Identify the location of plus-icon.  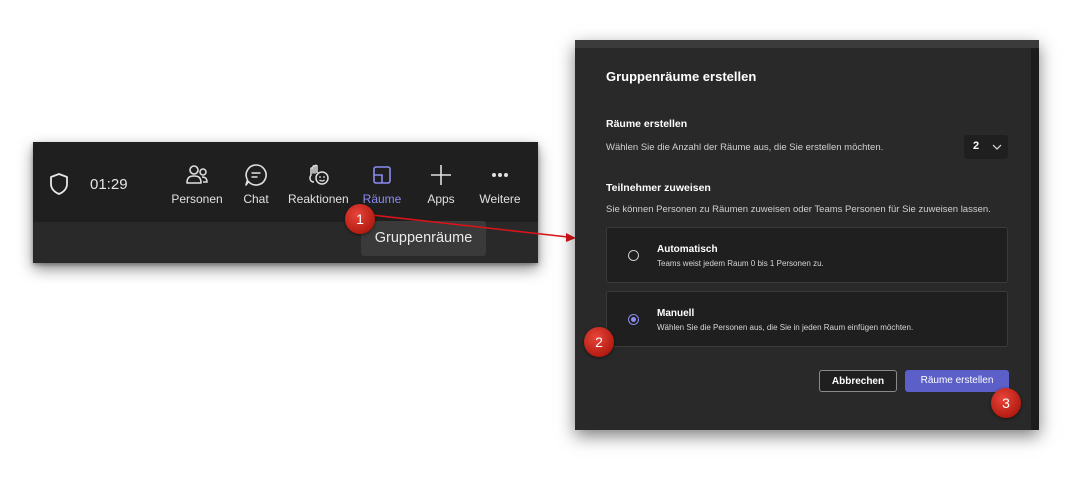
(441, 175).